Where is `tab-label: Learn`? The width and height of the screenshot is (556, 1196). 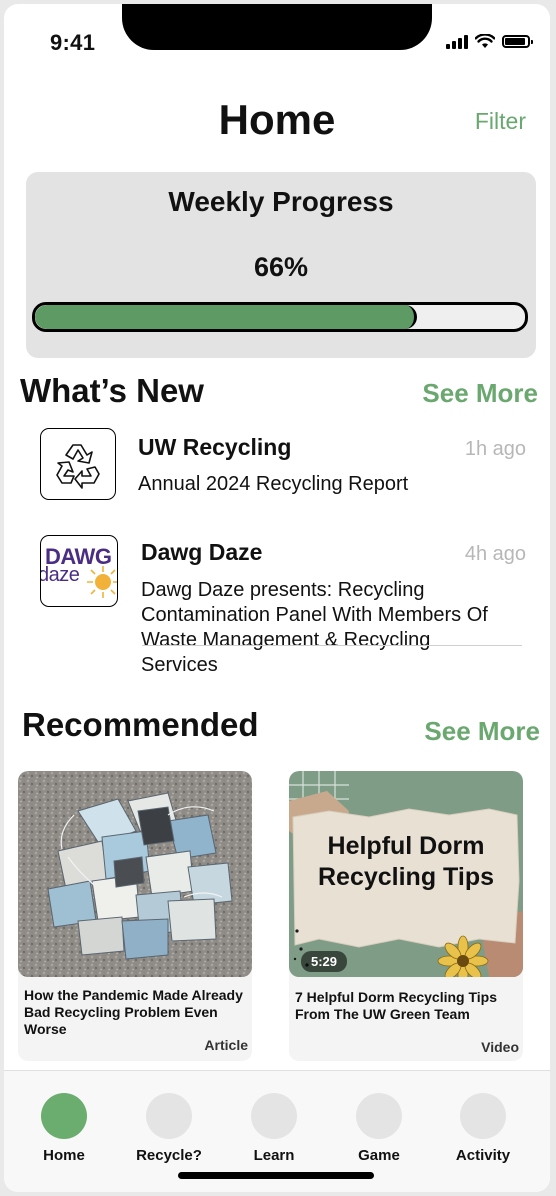 tab-label: Learn is located at coordinates (274, 1155).